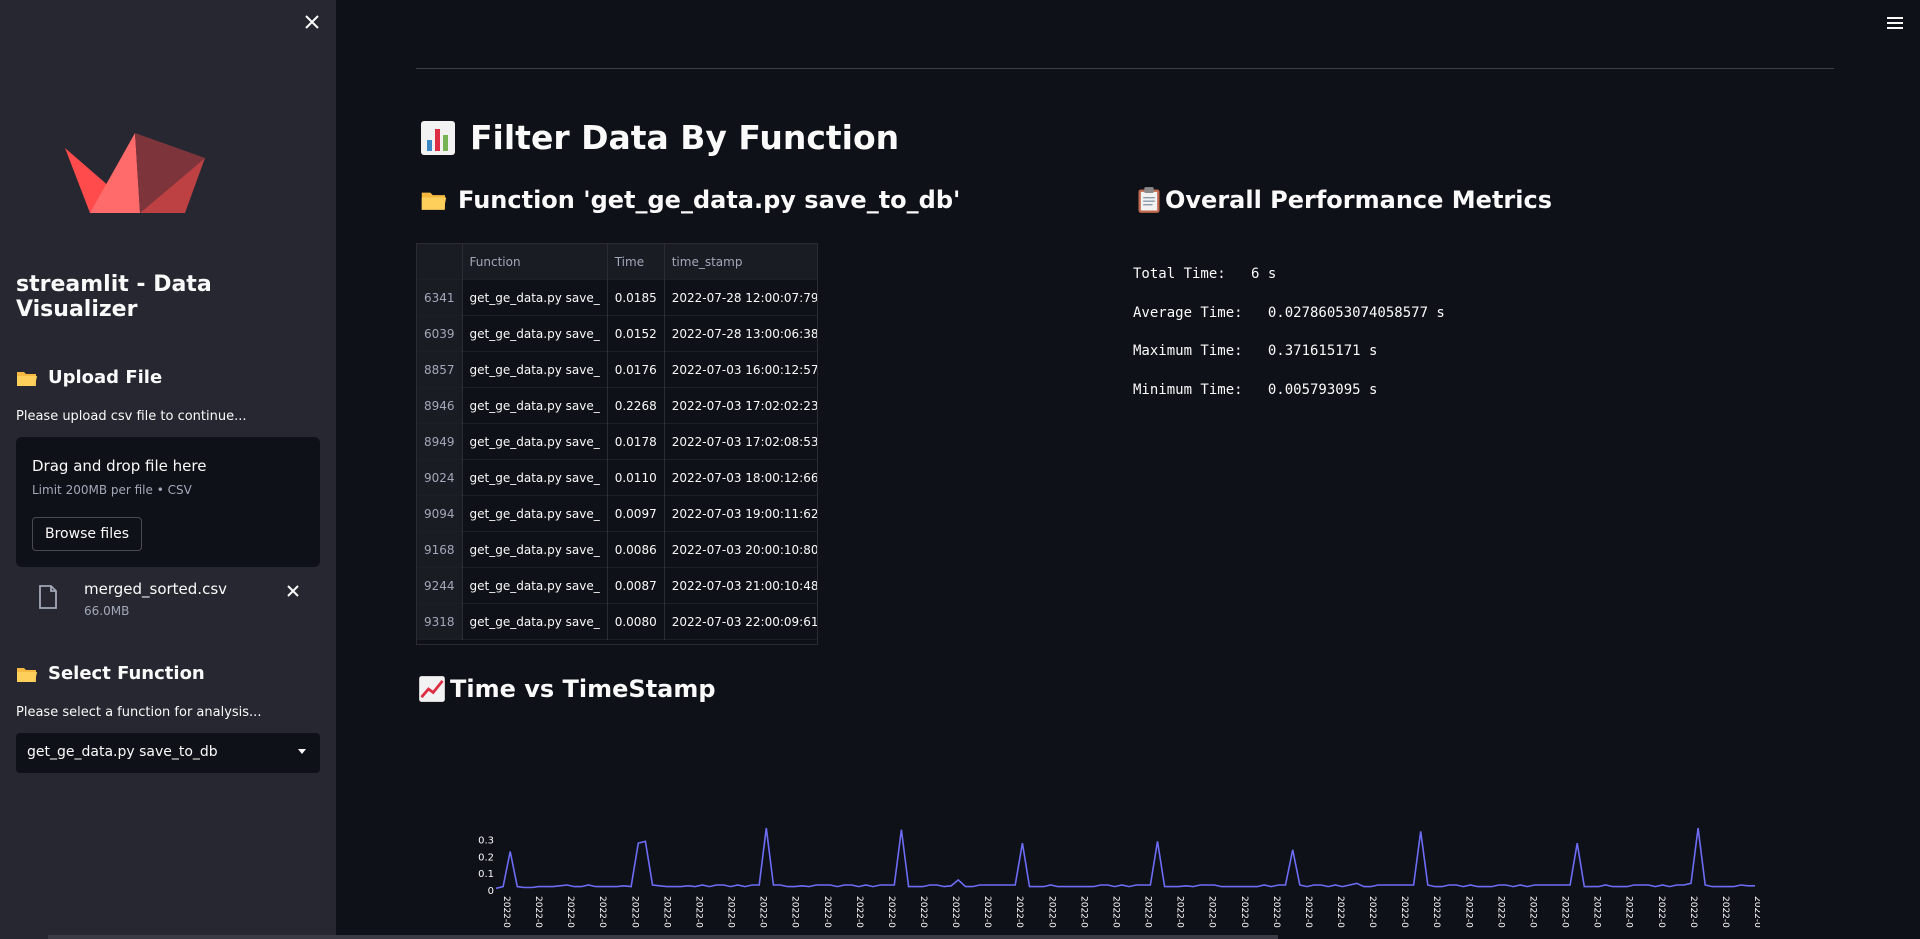  Describe the element at coordinates (27, 674) in the screenshot. I see `folder-icon` at that location.